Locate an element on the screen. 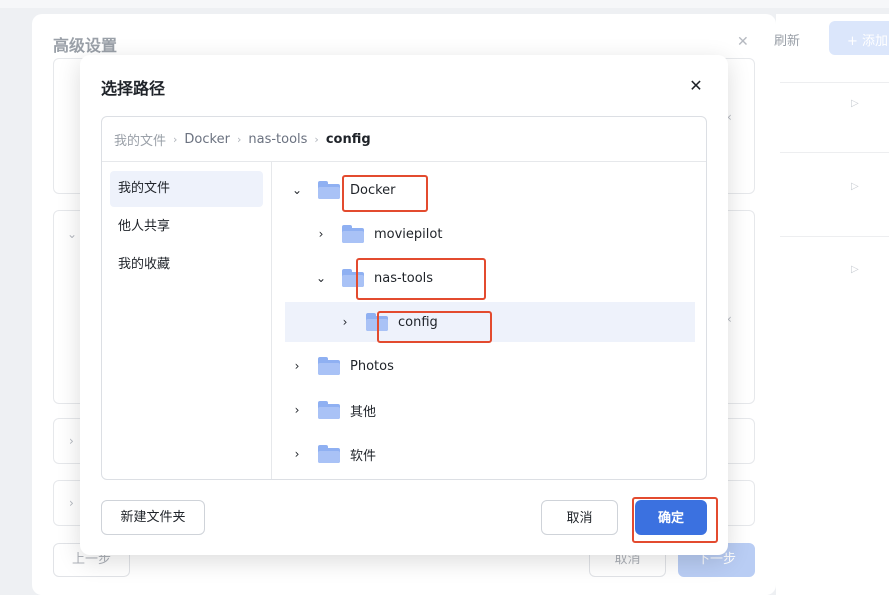  tree-item-config: › config is located at coordinates (490, 322).